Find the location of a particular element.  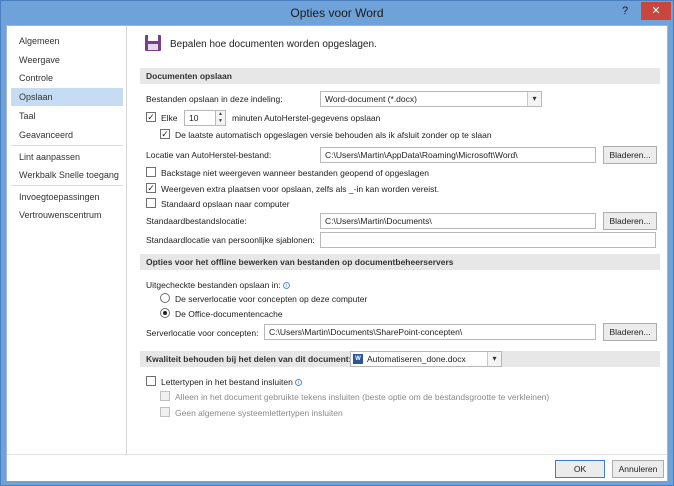

close-button: ✕ is located at coordinates (656, 11).